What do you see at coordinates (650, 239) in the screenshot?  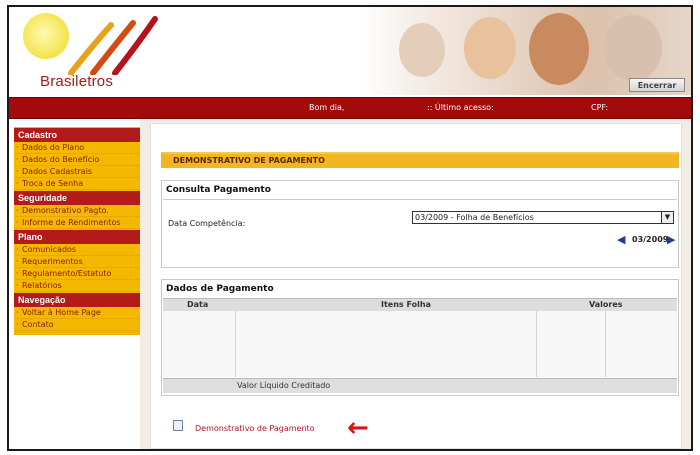 I see `current-period: 03/2009` at bounding box center [650, 239].